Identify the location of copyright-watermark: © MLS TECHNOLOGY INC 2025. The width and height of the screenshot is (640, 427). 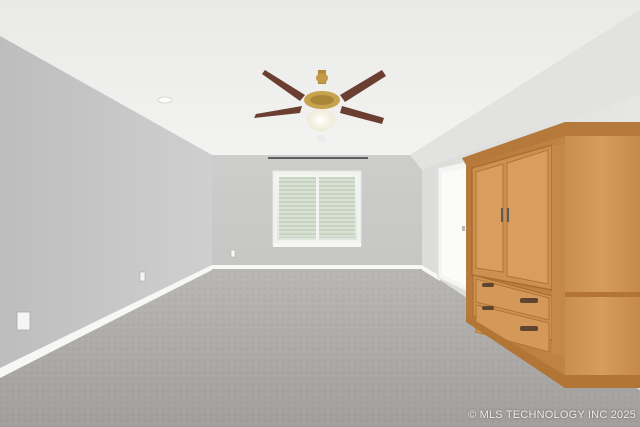
(552, 415).